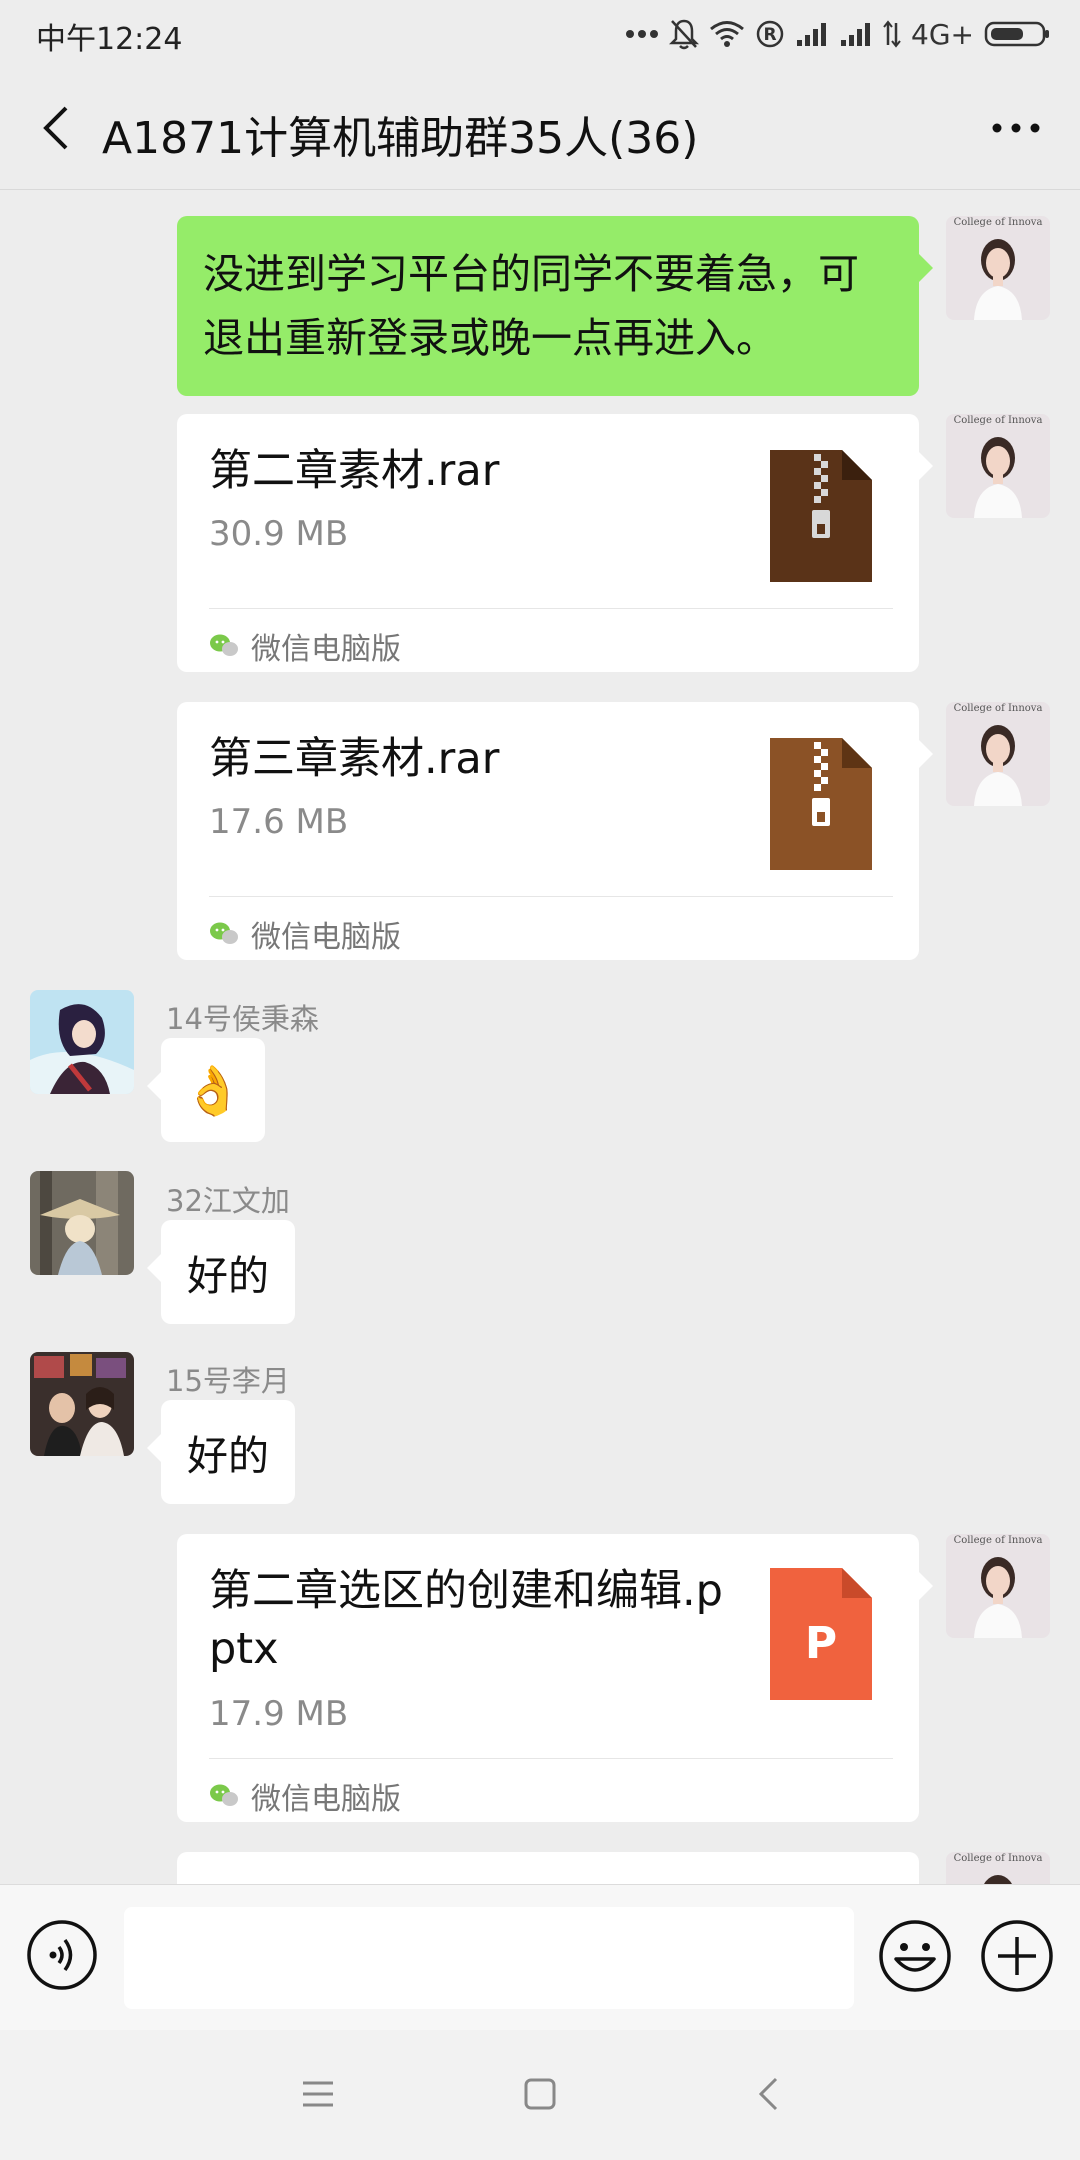  What do you see at coordinates (242, 1019) in the screenshot?
I see `sender-name: 14号侯秉森` at bounding box center [242, 1019].